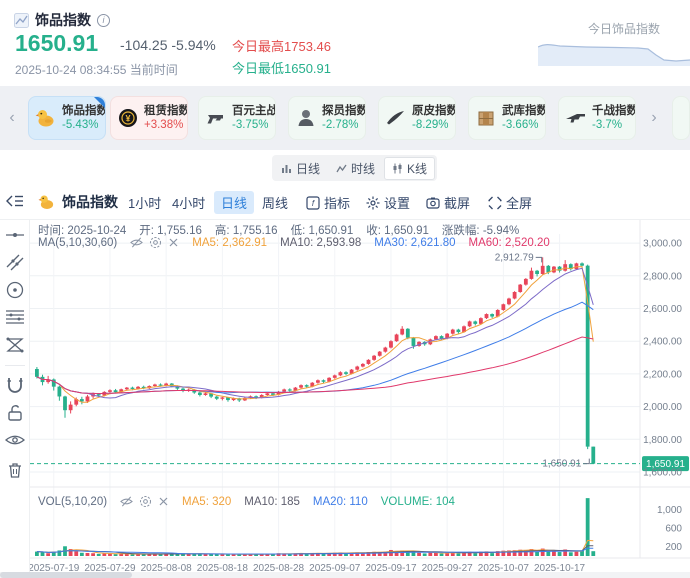  What do you see at coordinates (597, 118) in the screenshot?
I see `card-kilo-battle-index: 千战指数 -3.7%` at bounding box center [597, 118].